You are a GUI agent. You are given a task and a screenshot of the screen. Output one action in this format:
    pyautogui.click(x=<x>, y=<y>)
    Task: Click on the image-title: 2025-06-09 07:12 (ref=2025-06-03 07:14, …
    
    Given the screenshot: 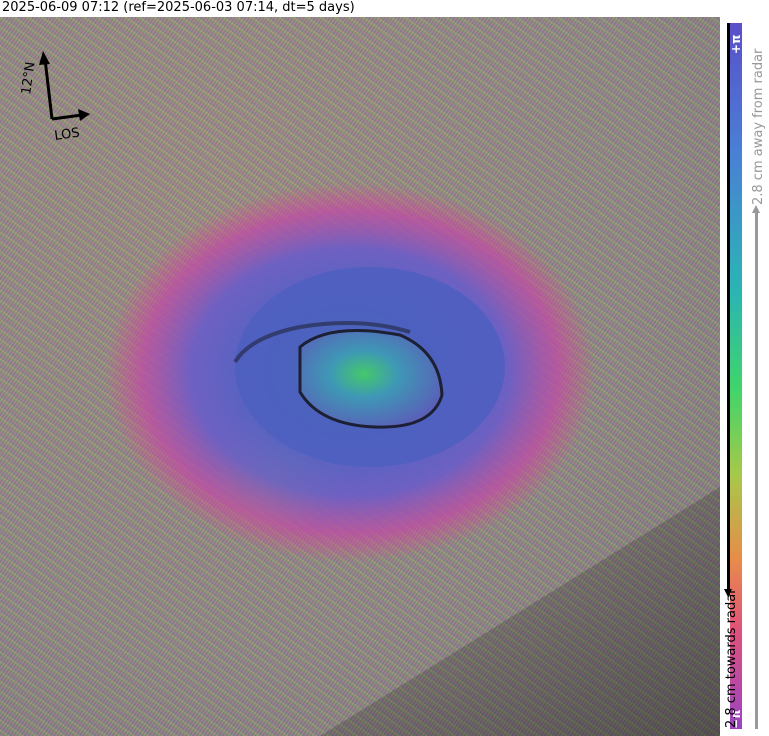 What is the action you would take?
    pyautogui.click(x=384, y=8)
    